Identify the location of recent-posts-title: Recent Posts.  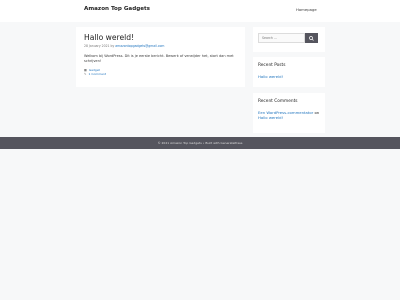
(272, 65).